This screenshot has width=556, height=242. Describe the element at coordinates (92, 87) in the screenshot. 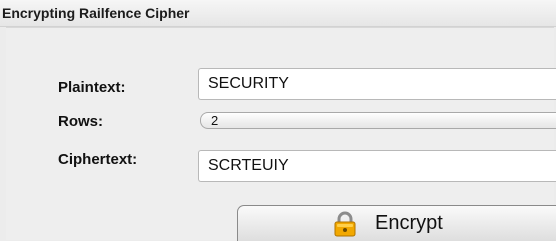

I see `plaintext-label: Plaintext:` at that location.